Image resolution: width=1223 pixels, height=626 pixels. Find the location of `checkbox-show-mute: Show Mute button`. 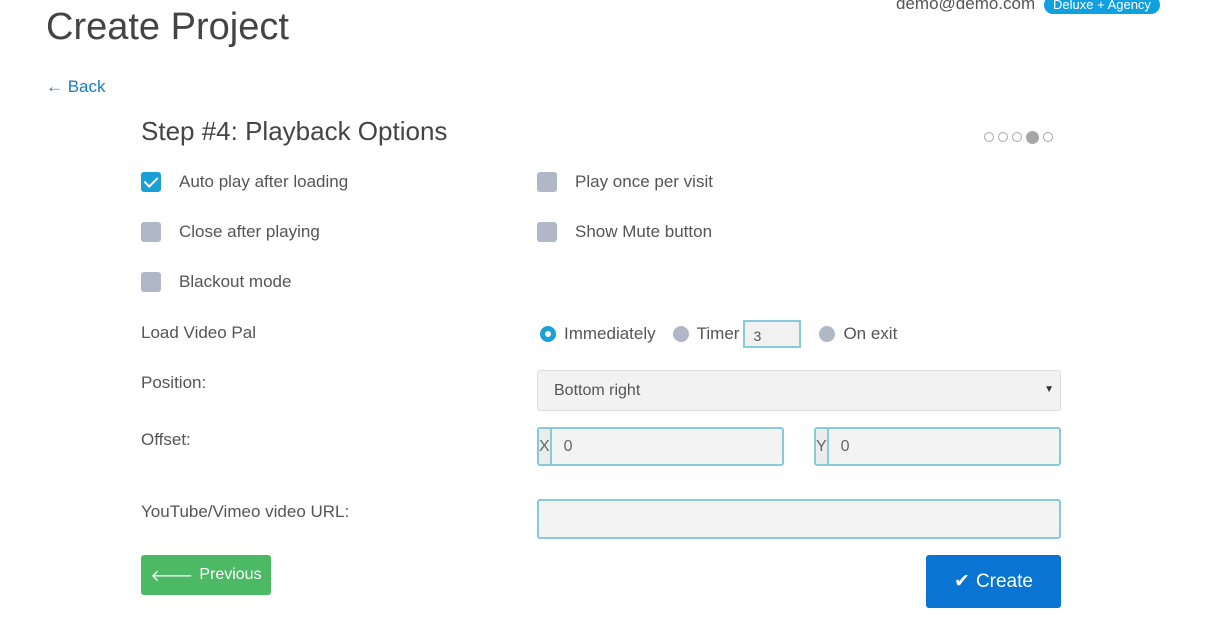

checkbox-show-mute: Show Mute button is located at coordinates (624, 232).